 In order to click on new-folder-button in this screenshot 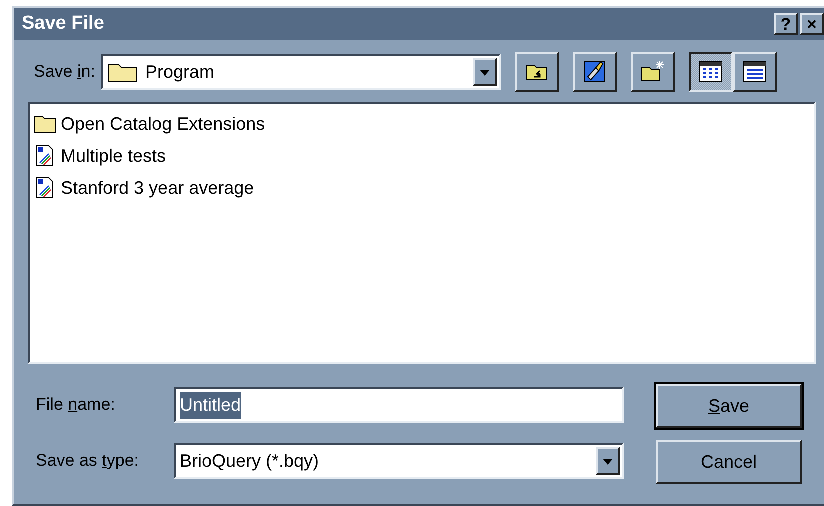, I will do `click(653, 72)`.